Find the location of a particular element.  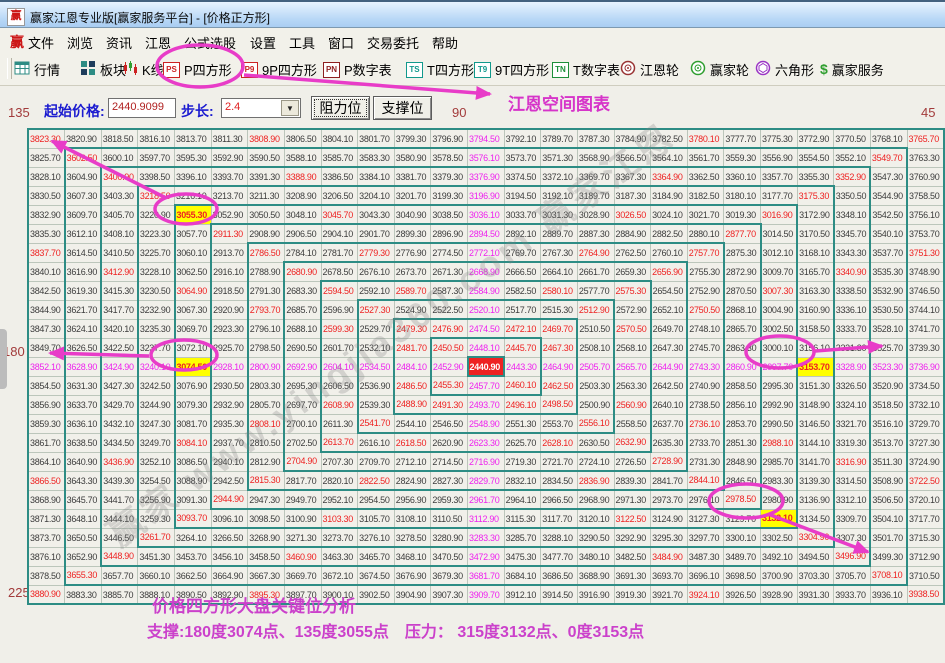

gann-cell: 3578.50 is located at coordinates (449, 157).